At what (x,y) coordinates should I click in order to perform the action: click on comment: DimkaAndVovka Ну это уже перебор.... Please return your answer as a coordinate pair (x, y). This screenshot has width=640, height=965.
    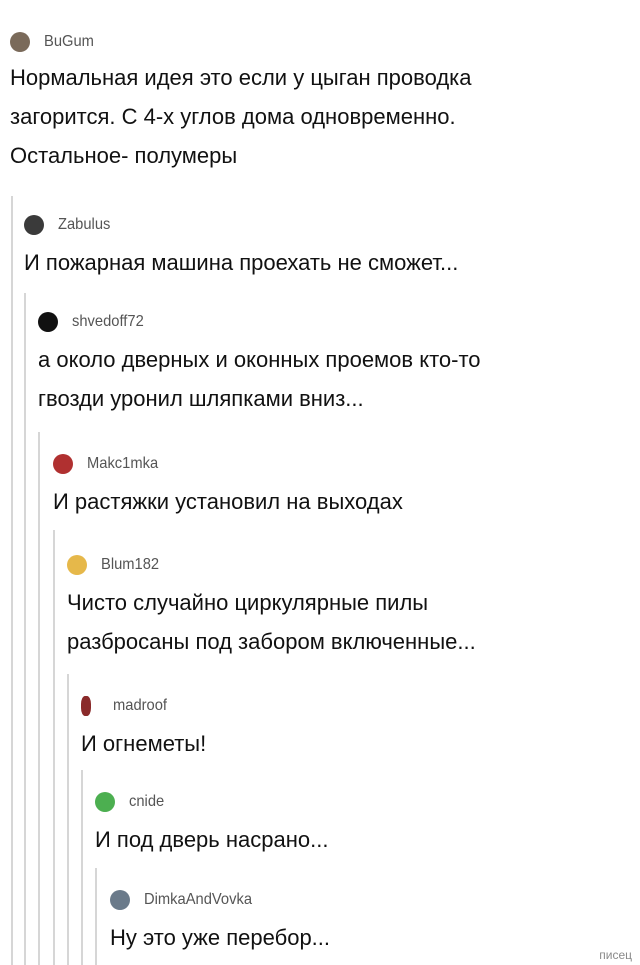
    Looking at the image, I should click on (220, 922).